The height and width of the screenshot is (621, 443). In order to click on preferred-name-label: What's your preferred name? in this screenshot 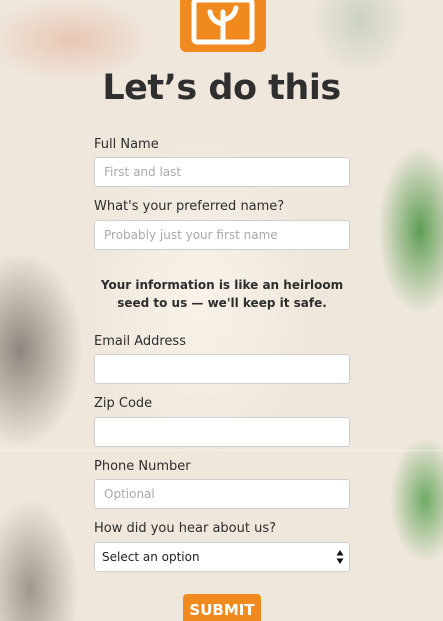, I will do `click(189, 206)`.